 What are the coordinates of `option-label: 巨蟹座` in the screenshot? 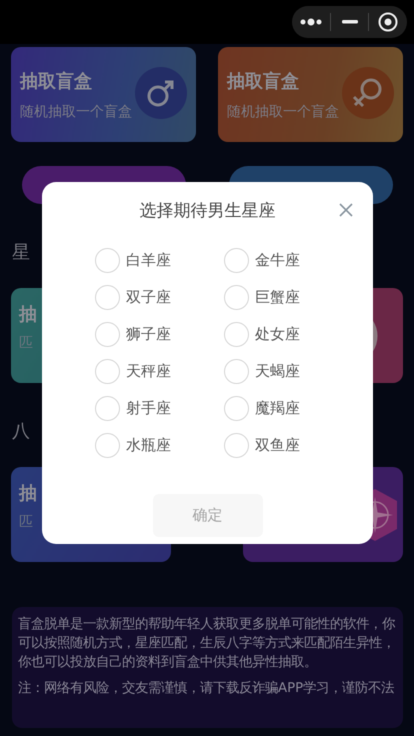 It's located at (277, 297).